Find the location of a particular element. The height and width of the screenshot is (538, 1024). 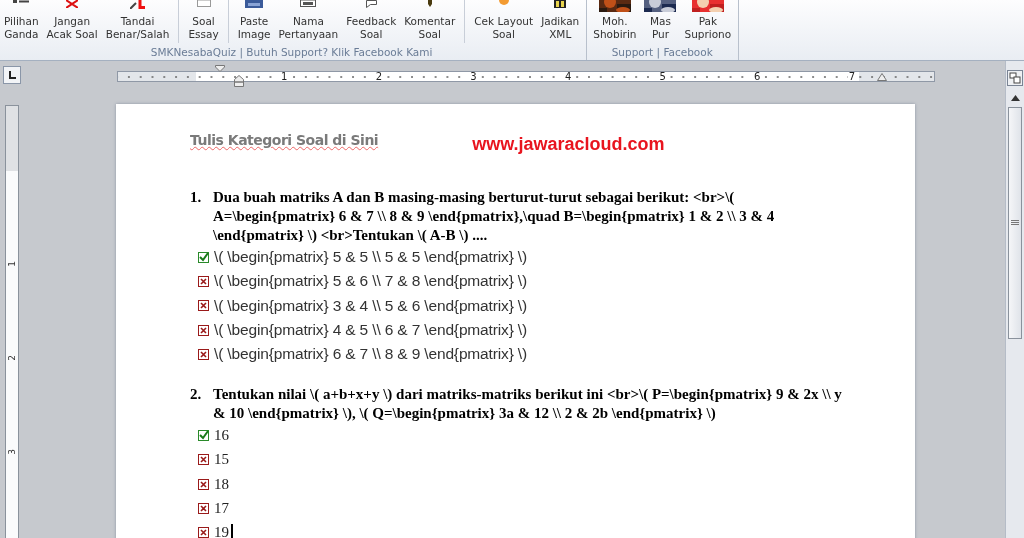

ruler-number: 7 is located at coordinates (852, 76).